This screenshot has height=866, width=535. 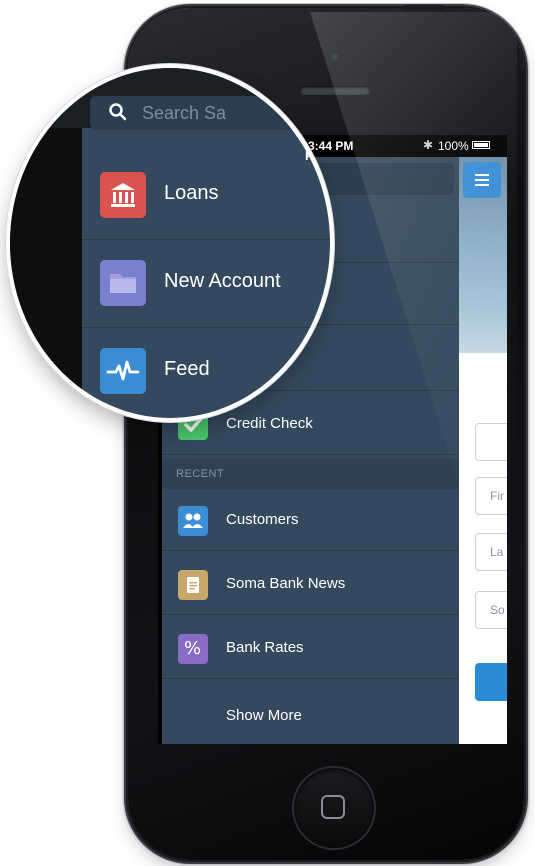 I want to click on search-icon, so click(x=117, y=111).